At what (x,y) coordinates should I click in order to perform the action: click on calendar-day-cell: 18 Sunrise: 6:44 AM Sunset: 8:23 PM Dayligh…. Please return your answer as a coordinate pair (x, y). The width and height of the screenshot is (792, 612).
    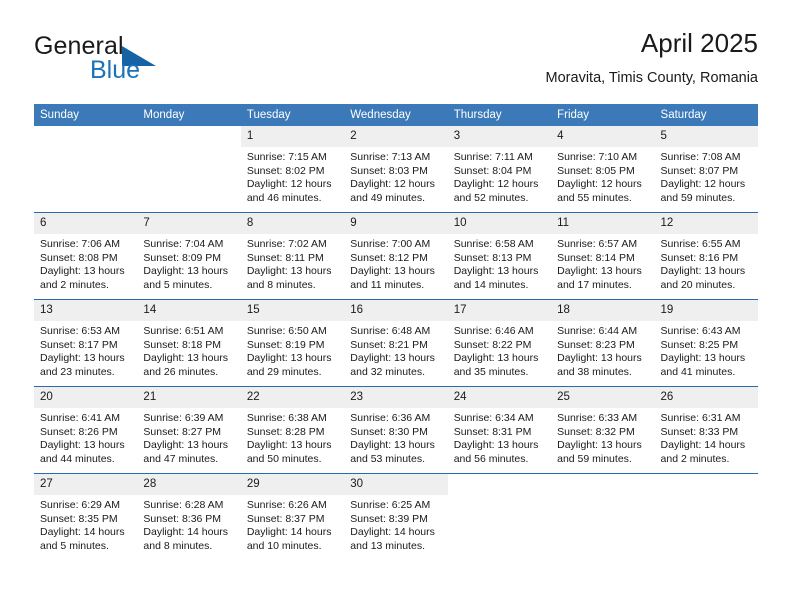
    Looking at the image, I should click on (603, 343).